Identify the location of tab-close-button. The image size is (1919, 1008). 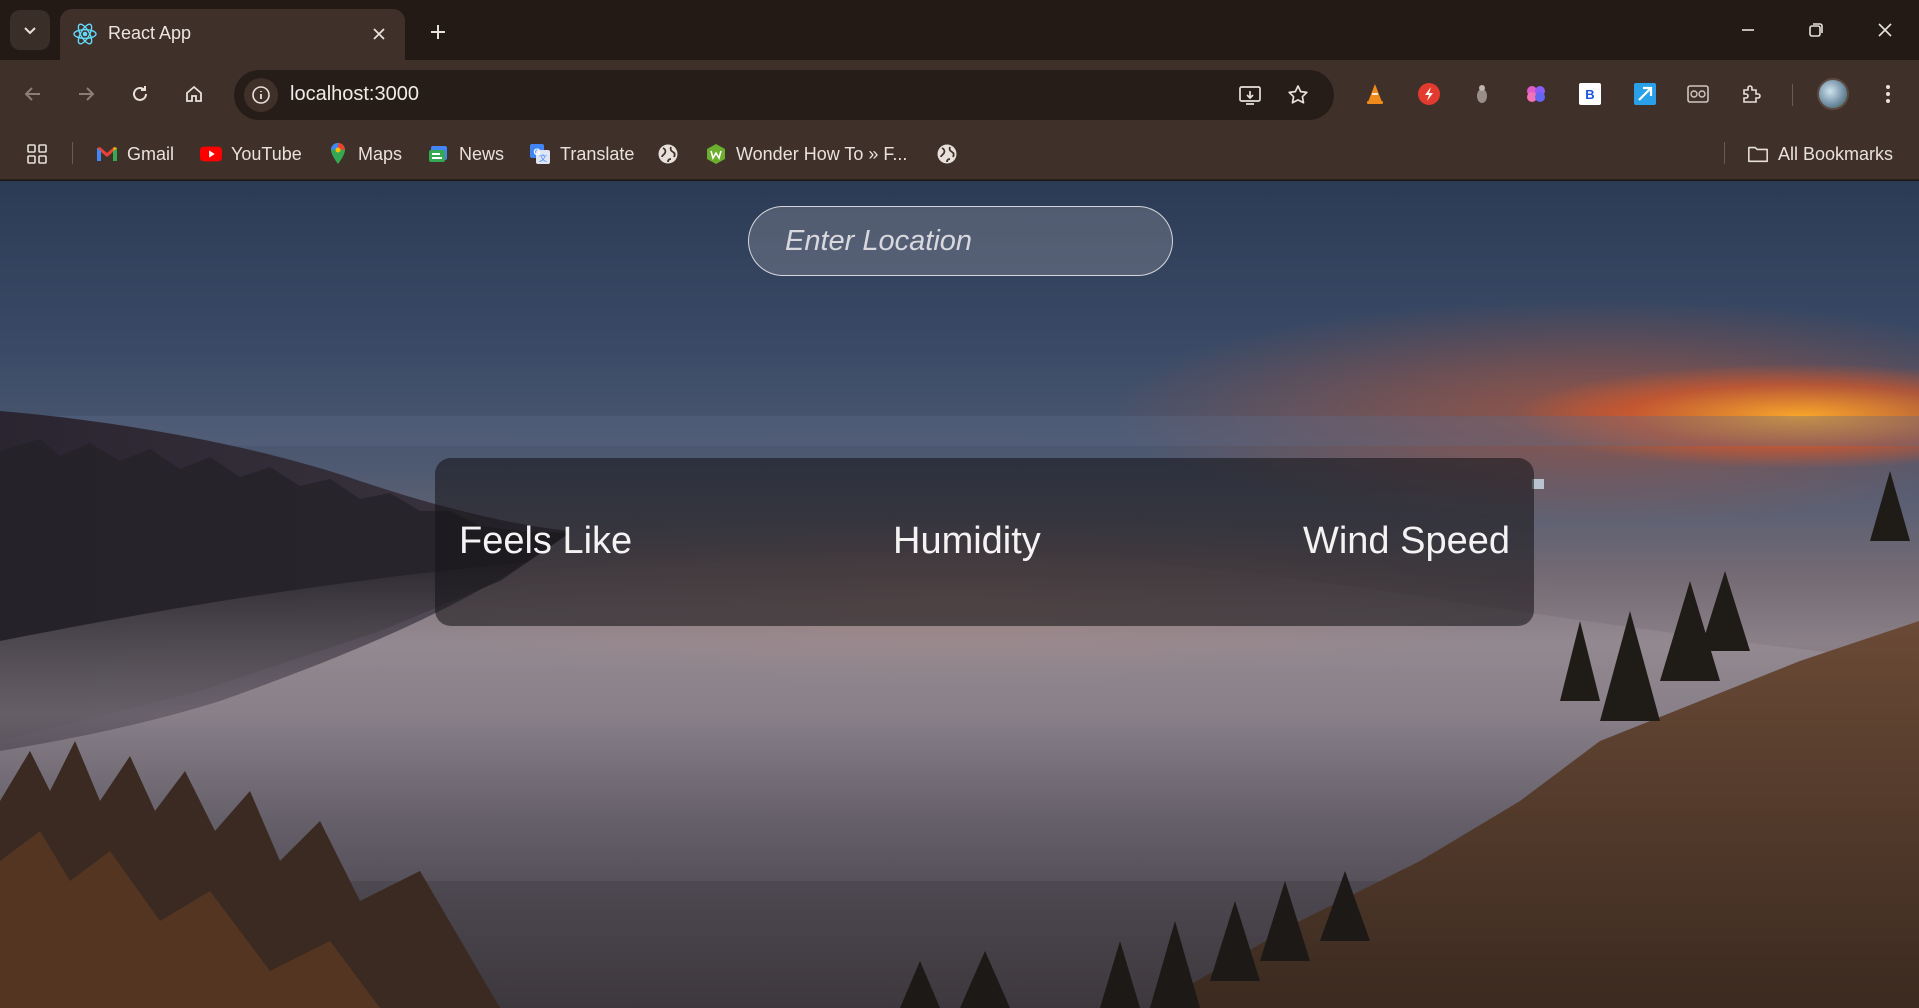
(379, 34).